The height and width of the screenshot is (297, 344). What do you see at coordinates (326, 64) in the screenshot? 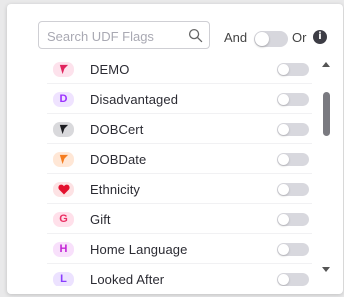
I see `scroll-up-arrow-icon` at bounding box center [326, 64].